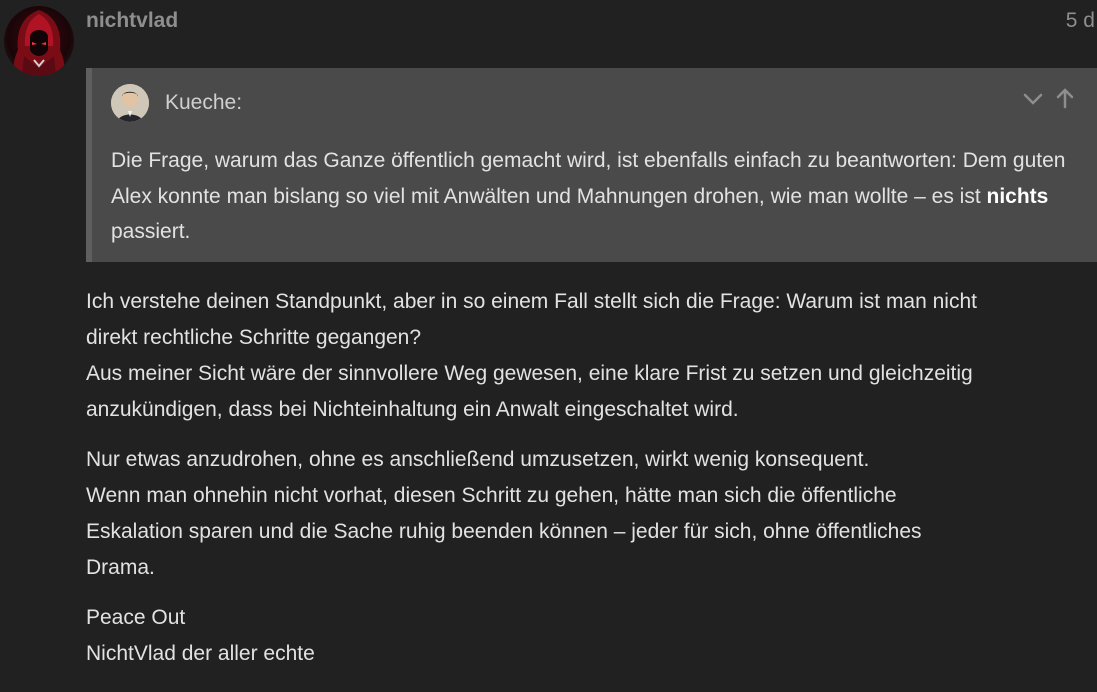  Describe the element at coordinates (586, 636) in the screenshot. I see `post-paragraph: Peace Out NichtVlad der aller echte` at that location.